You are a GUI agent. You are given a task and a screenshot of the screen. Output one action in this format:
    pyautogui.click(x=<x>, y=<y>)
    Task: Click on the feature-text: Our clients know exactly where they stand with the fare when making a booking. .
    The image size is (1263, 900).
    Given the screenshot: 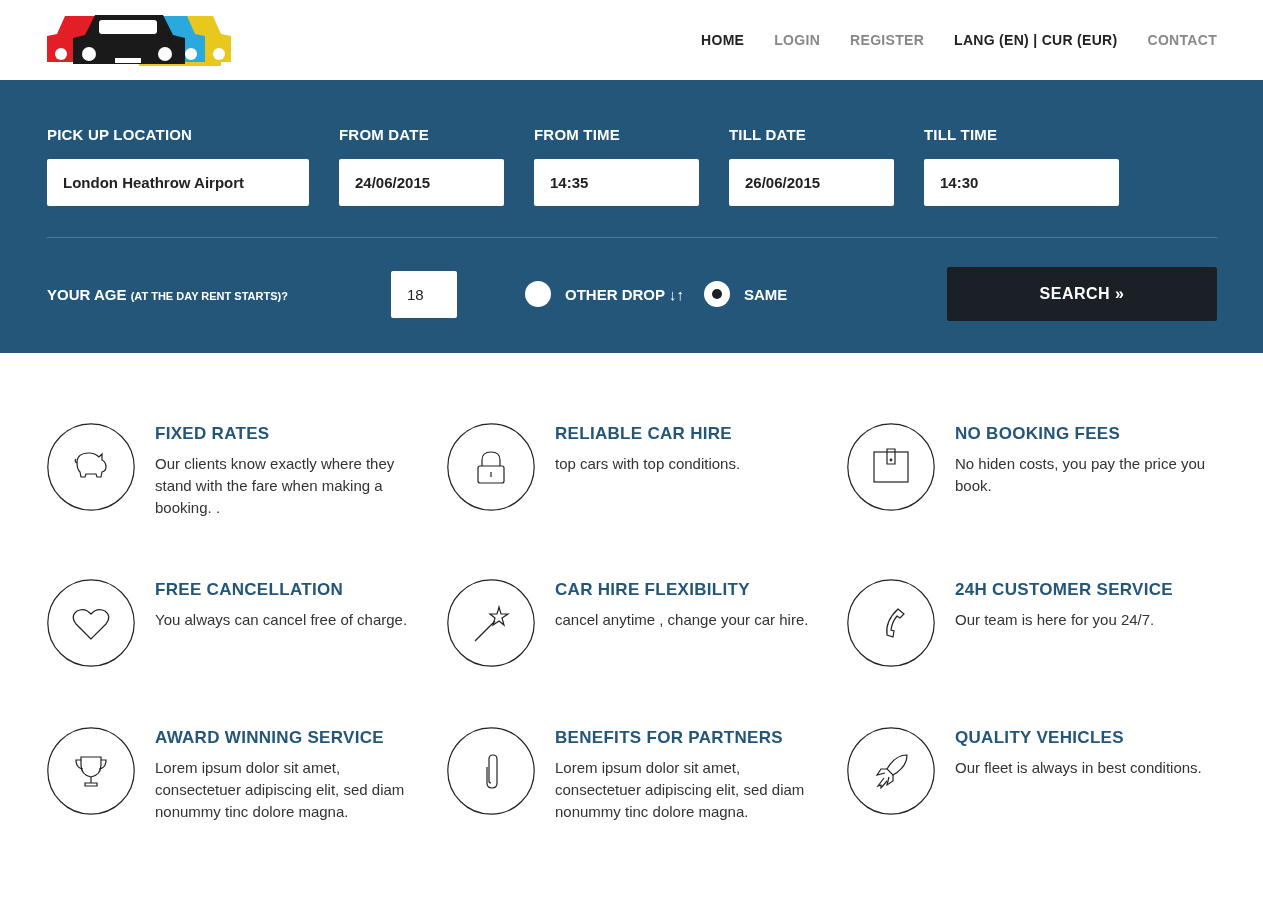 What is the action you would take?
    pyautogui.click(x=275, y=486)
    